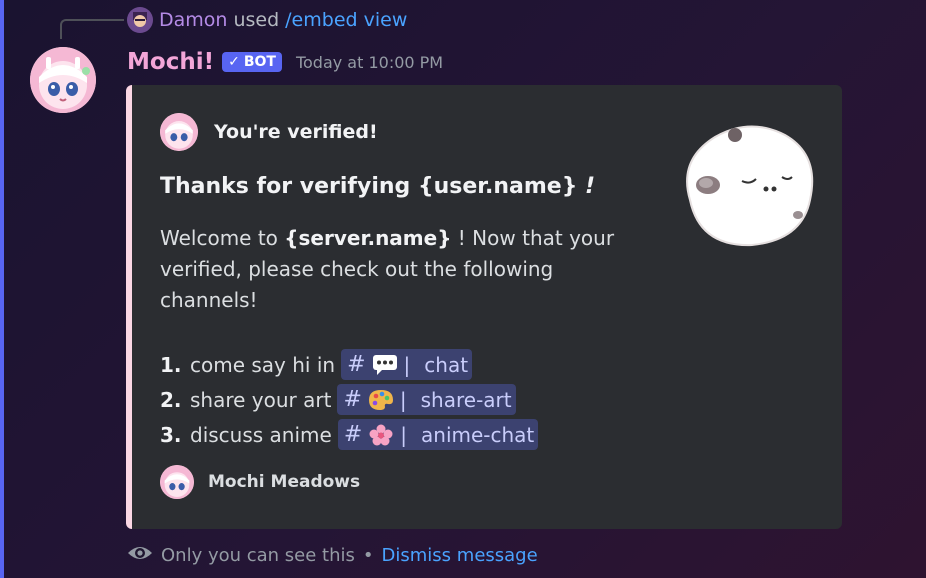 This screenshot has height=578, width=926. I want to click on reply-context: Damon used /embed view, so click(267, 20).